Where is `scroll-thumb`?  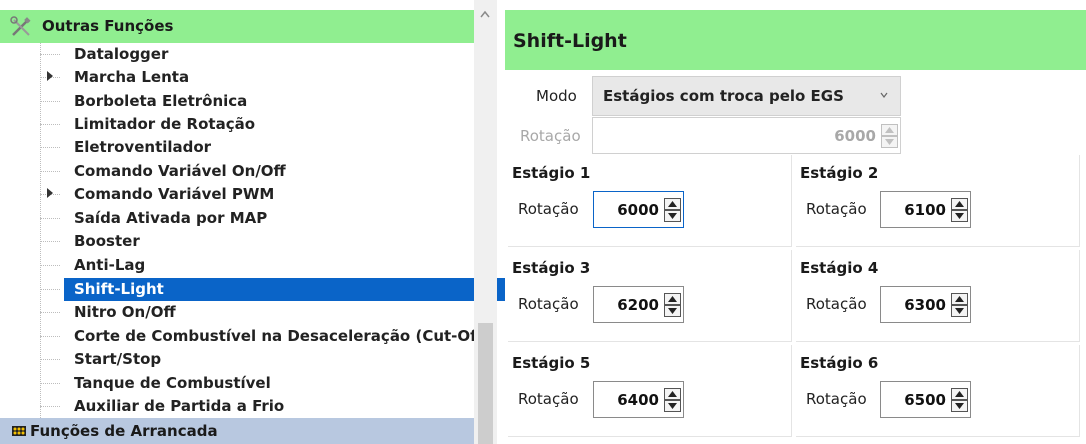
scroll-thumb is located at coordinates (485, 383).